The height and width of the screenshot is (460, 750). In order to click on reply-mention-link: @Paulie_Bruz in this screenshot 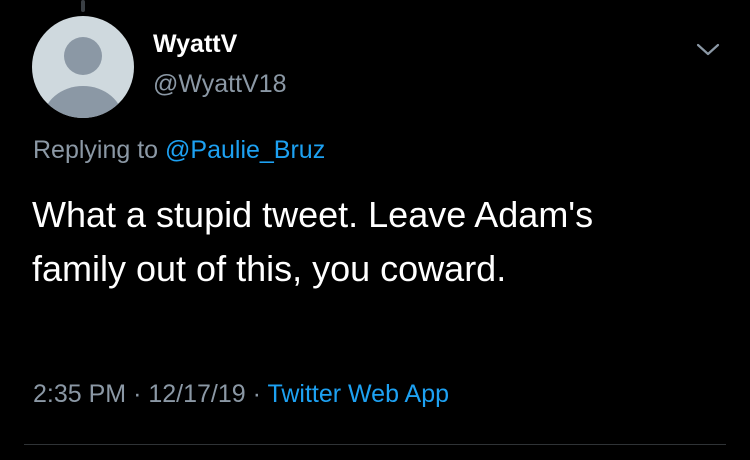, I will do `click(245, 150)`.